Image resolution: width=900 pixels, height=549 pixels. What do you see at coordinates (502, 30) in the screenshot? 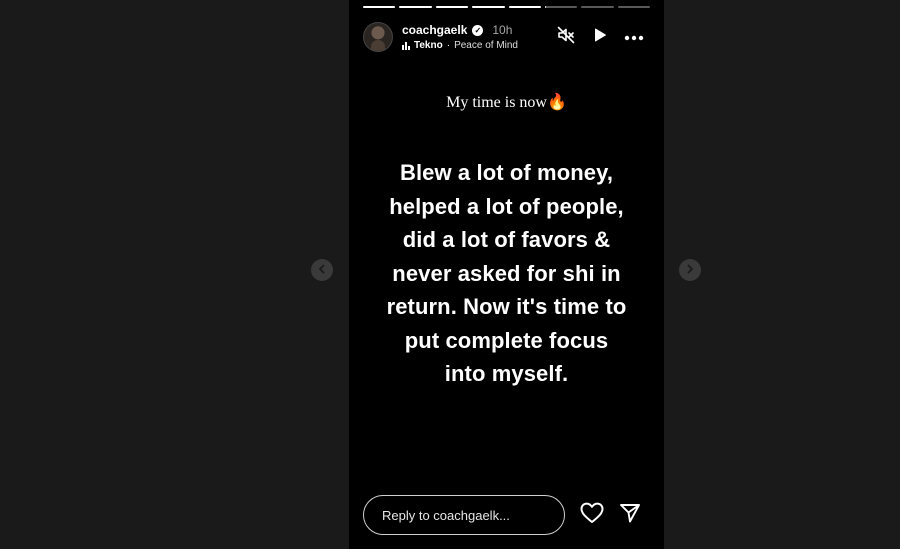
I see `story-timestamp: 10h` at bounding box center [502, 30].